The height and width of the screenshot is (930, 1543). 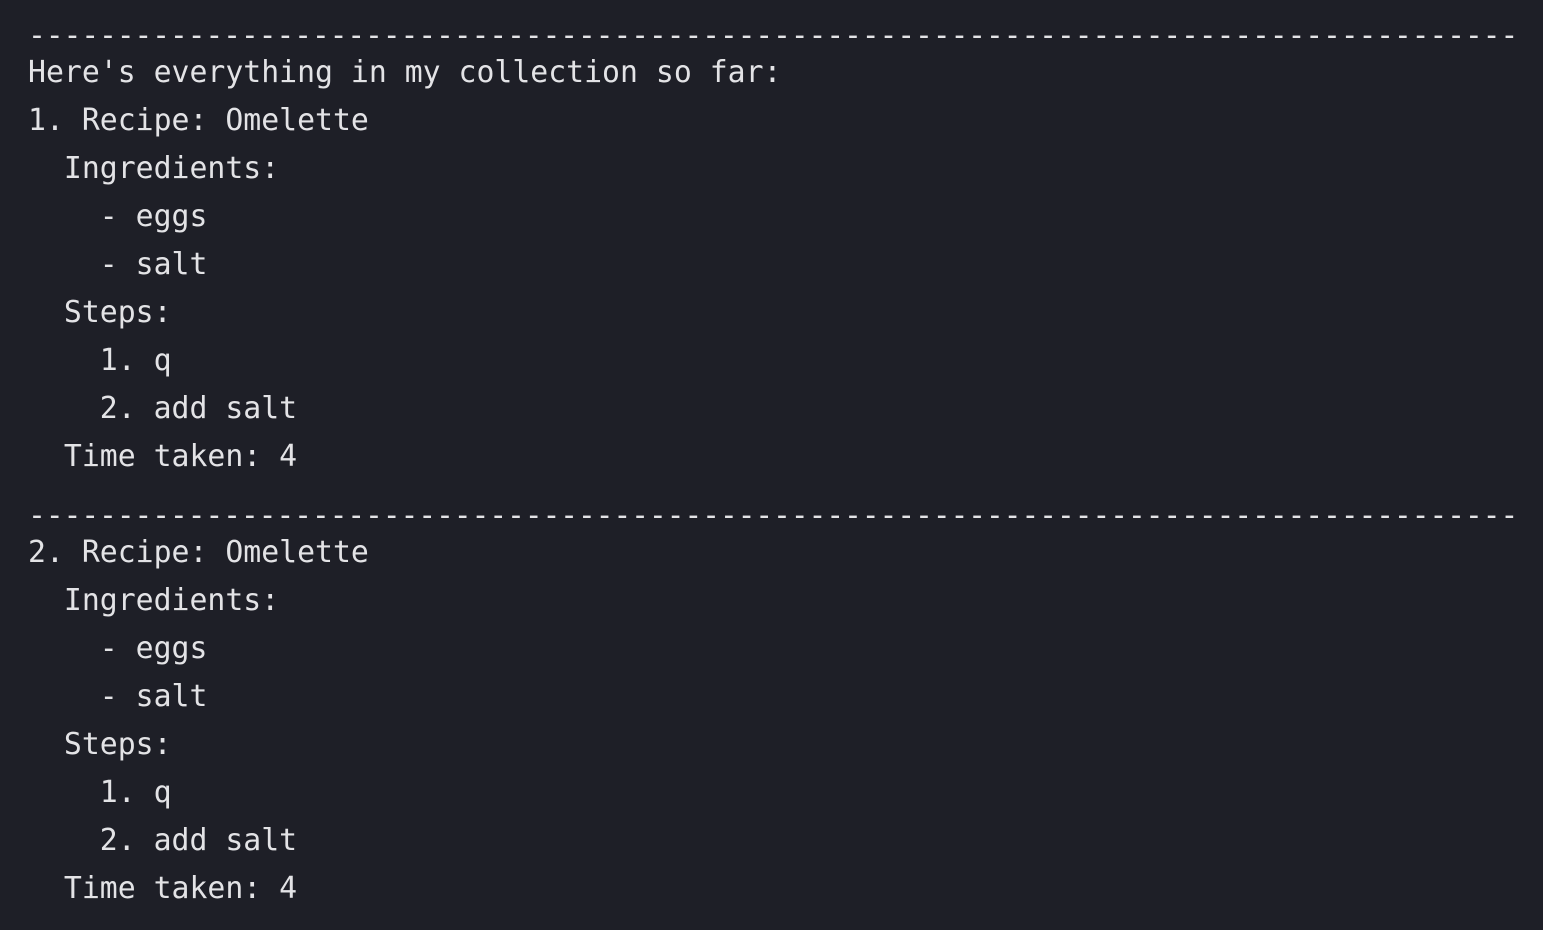 I want to click on recipe-title: 1. Recipe: Omelette, so click(x=198, y=120).